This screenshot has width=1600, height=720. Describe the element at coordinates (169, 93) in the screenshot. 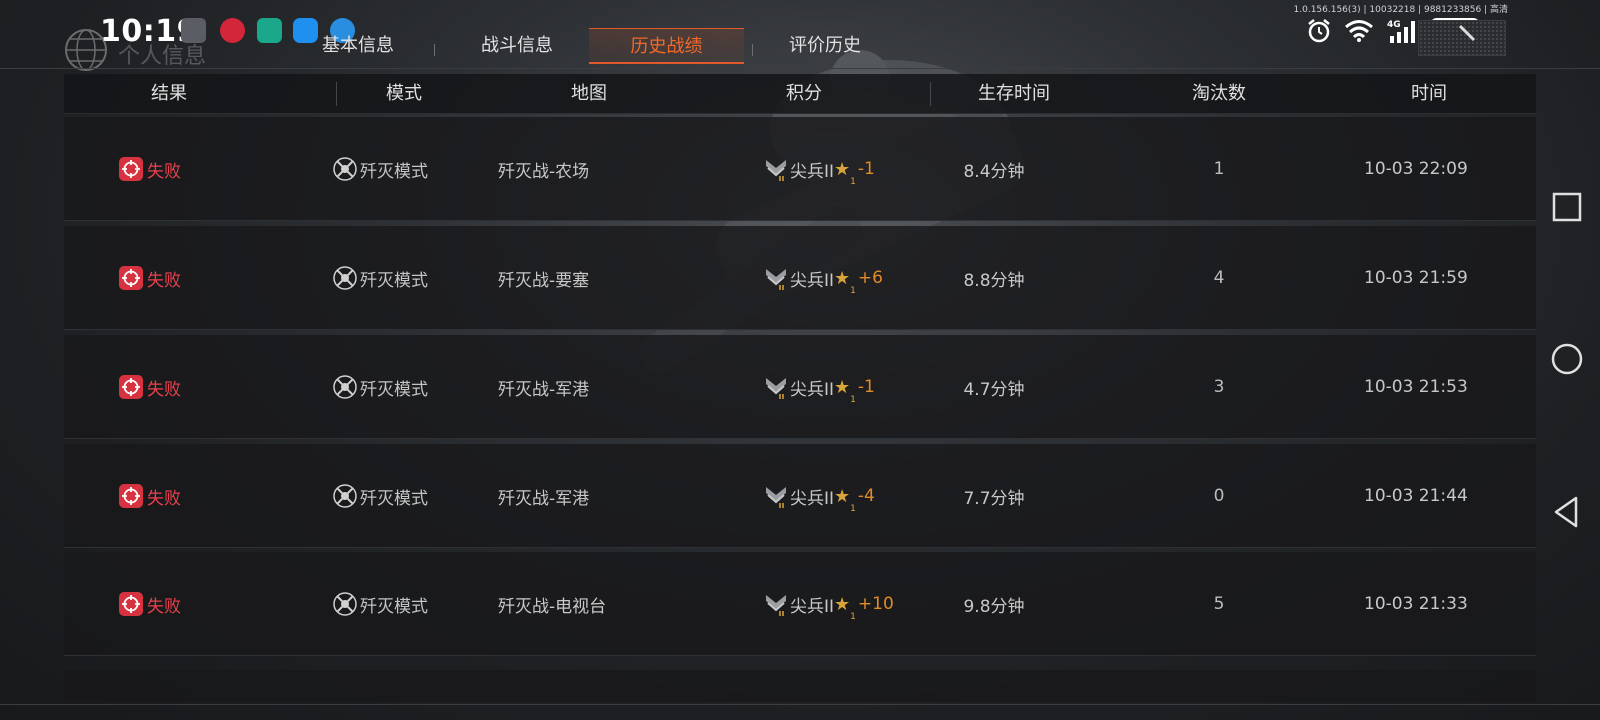

I see `header-result: 结果` at that location.